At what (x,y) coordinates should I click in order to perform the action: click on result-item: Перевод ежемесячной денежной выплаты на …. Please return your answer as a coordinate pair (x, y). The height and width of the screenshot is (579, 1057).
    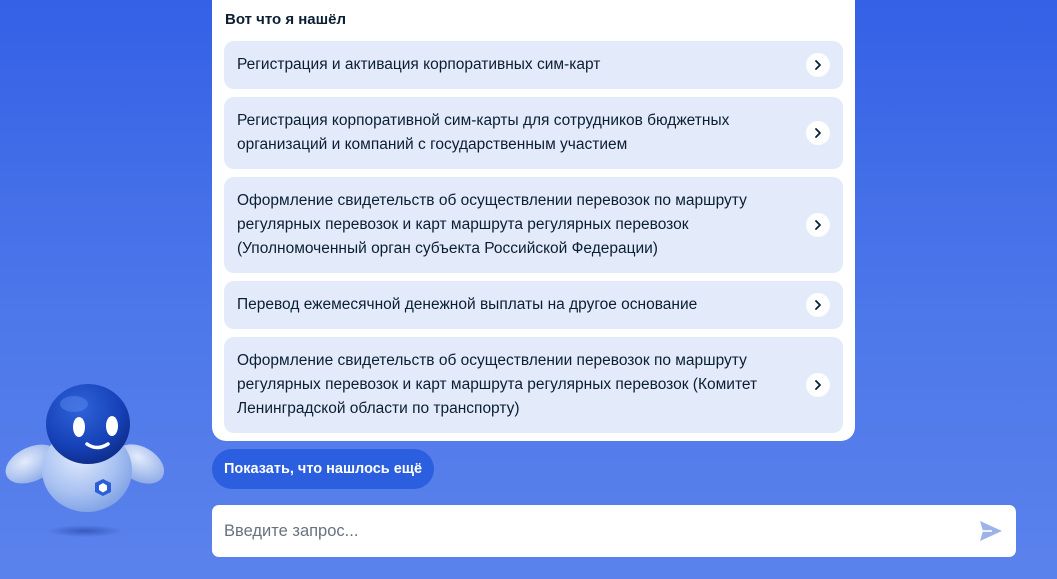
    Looking at the image, I should click on (533, 305).